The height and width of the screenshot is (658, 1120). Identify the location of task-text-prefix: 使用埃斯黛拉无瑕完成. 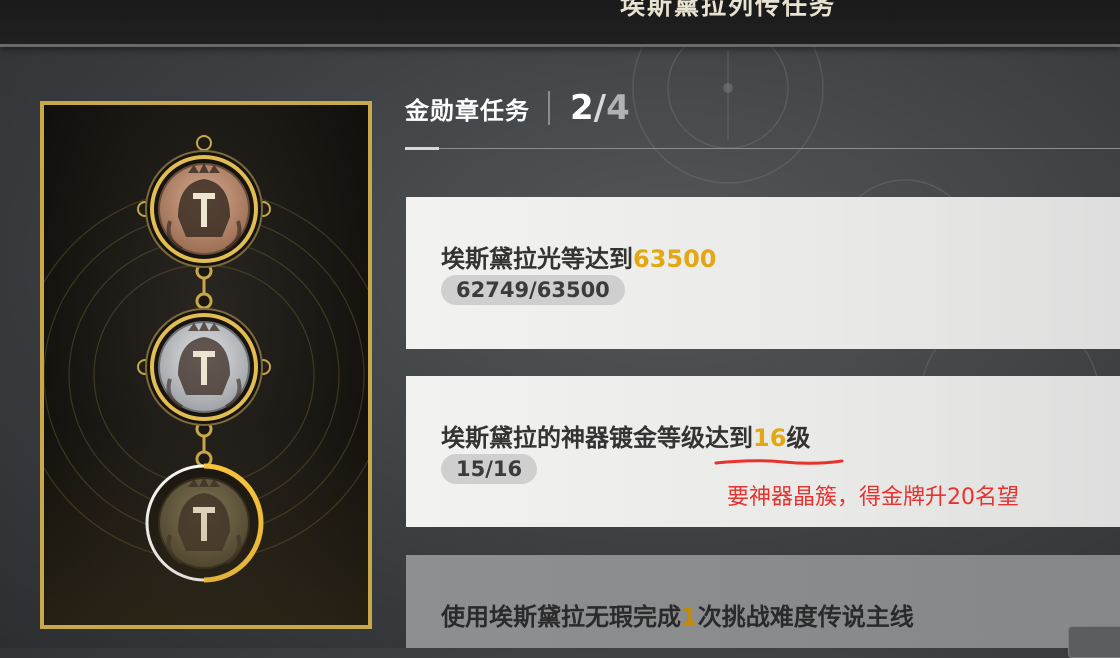
(561, 617).